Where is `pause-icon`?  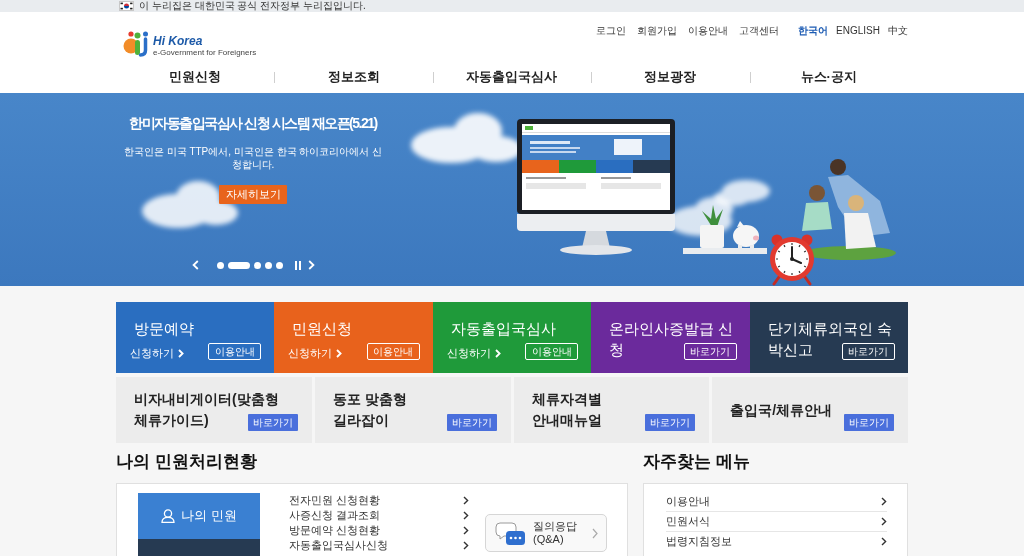 pause-icon is located at coordinates (297, 265).